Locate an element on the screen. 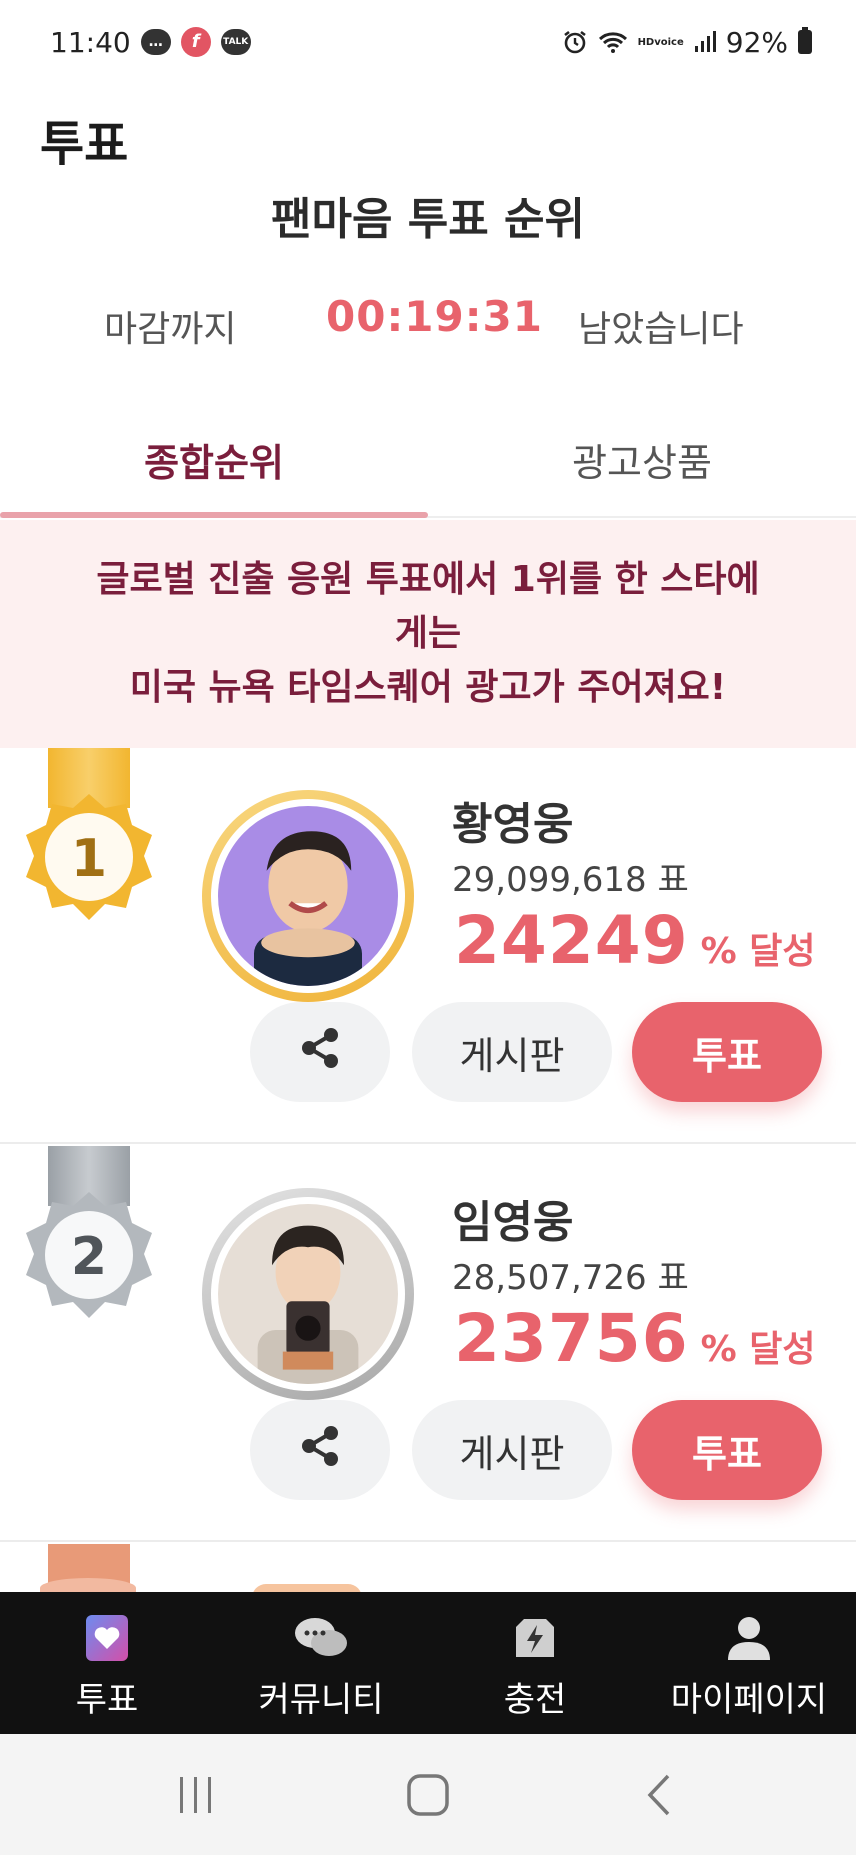 The width and height of the screenshot is (856, 1855). achievement-rate: 23756 % 달성 is located at coordinates (634, 1338).